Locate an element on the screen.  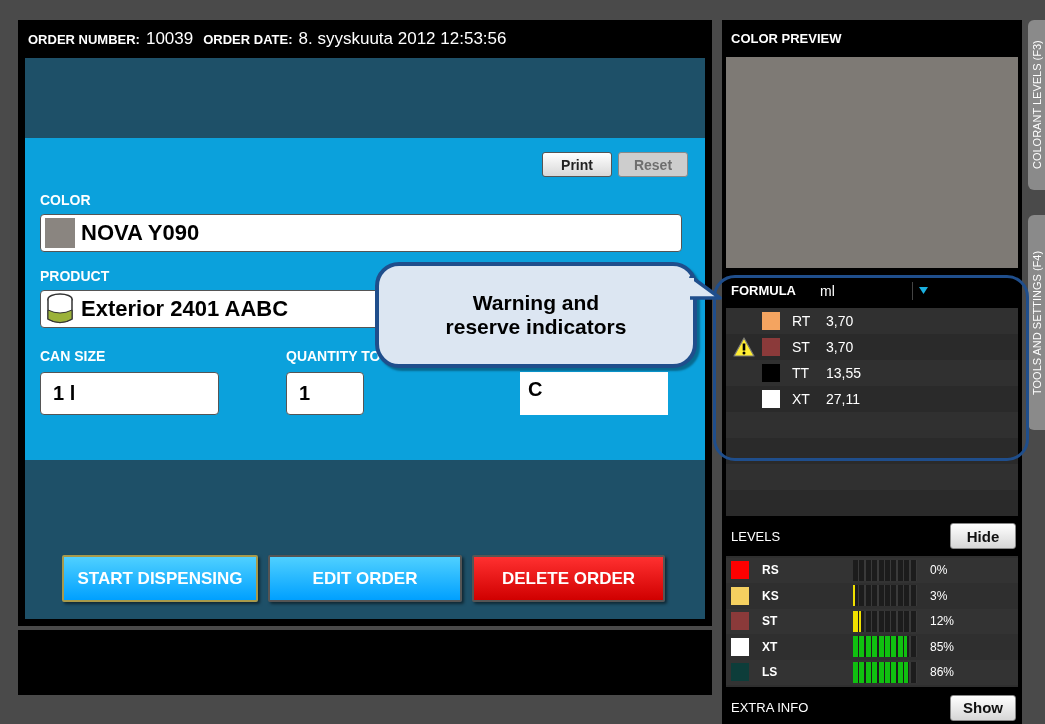
colorant-code: LS is located at coordinates (770, 672).